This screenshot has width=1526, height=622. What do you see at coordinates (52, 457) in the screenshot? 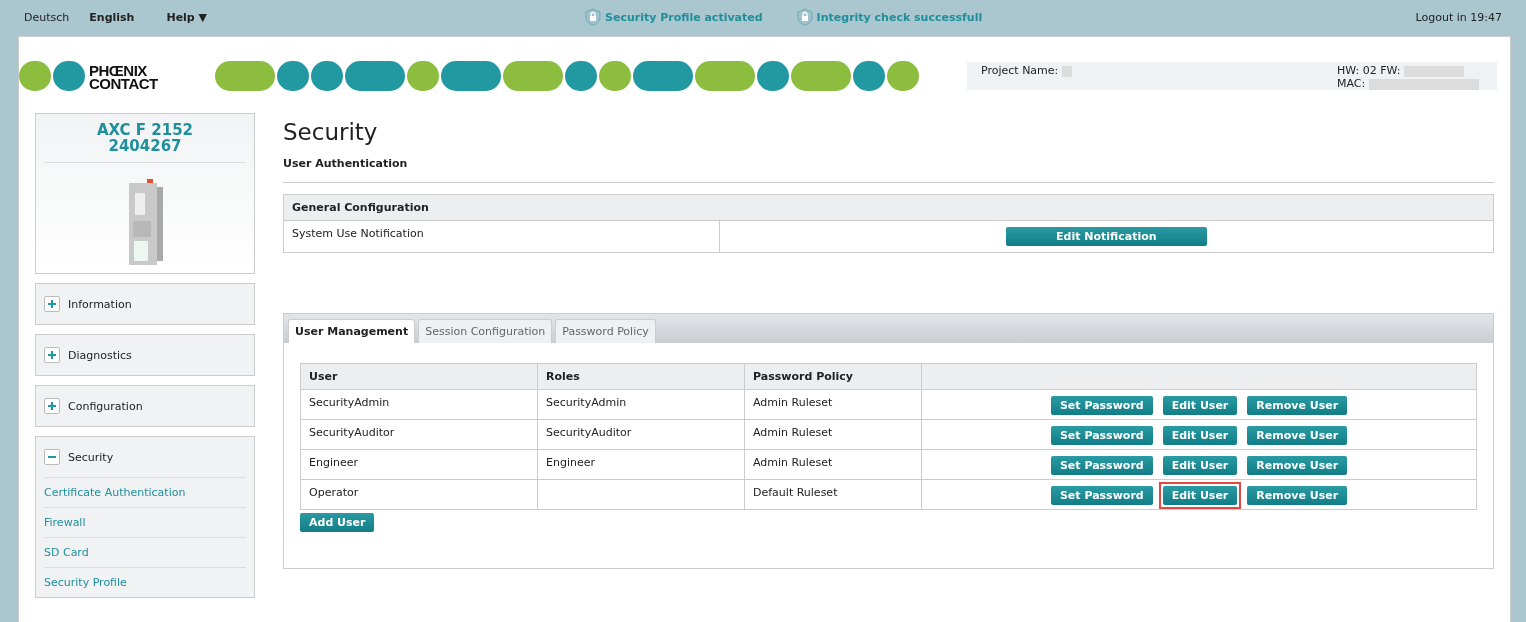
I see `collapse-icon` at bounding box center [52, 457].